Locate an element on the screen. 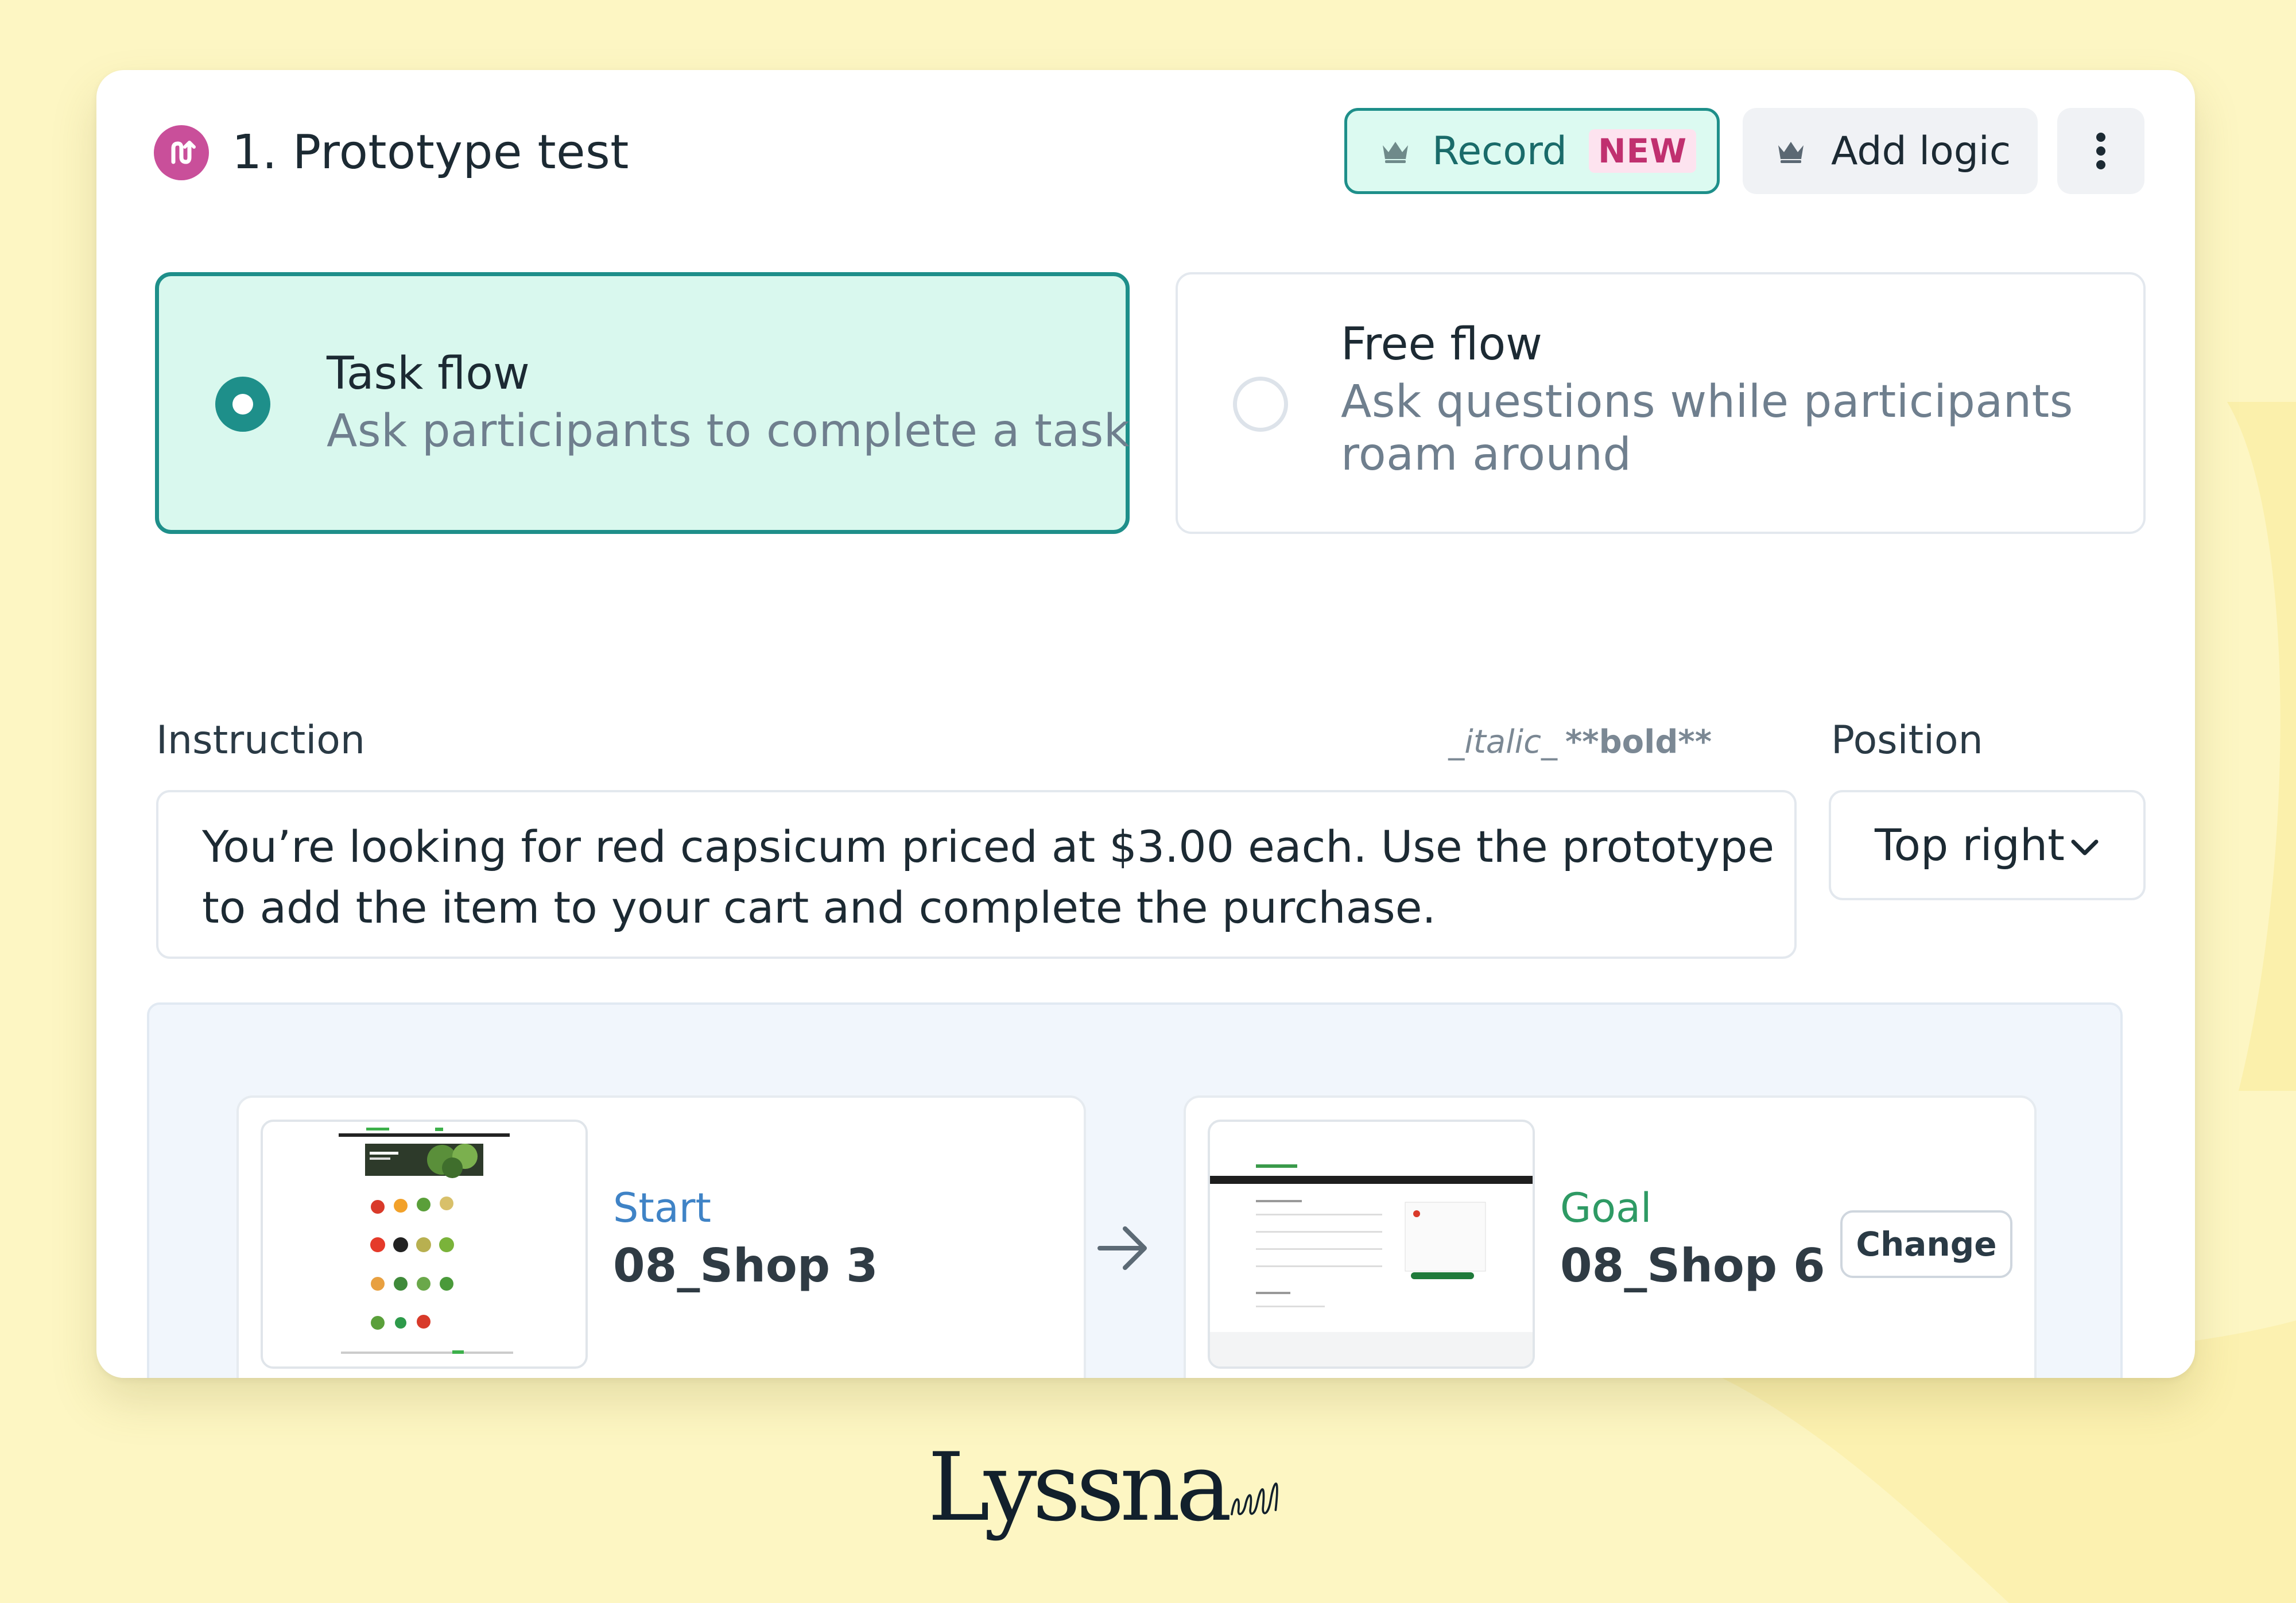  brand-wordmark: Lyssna is located at coordinates (1080, 1487).